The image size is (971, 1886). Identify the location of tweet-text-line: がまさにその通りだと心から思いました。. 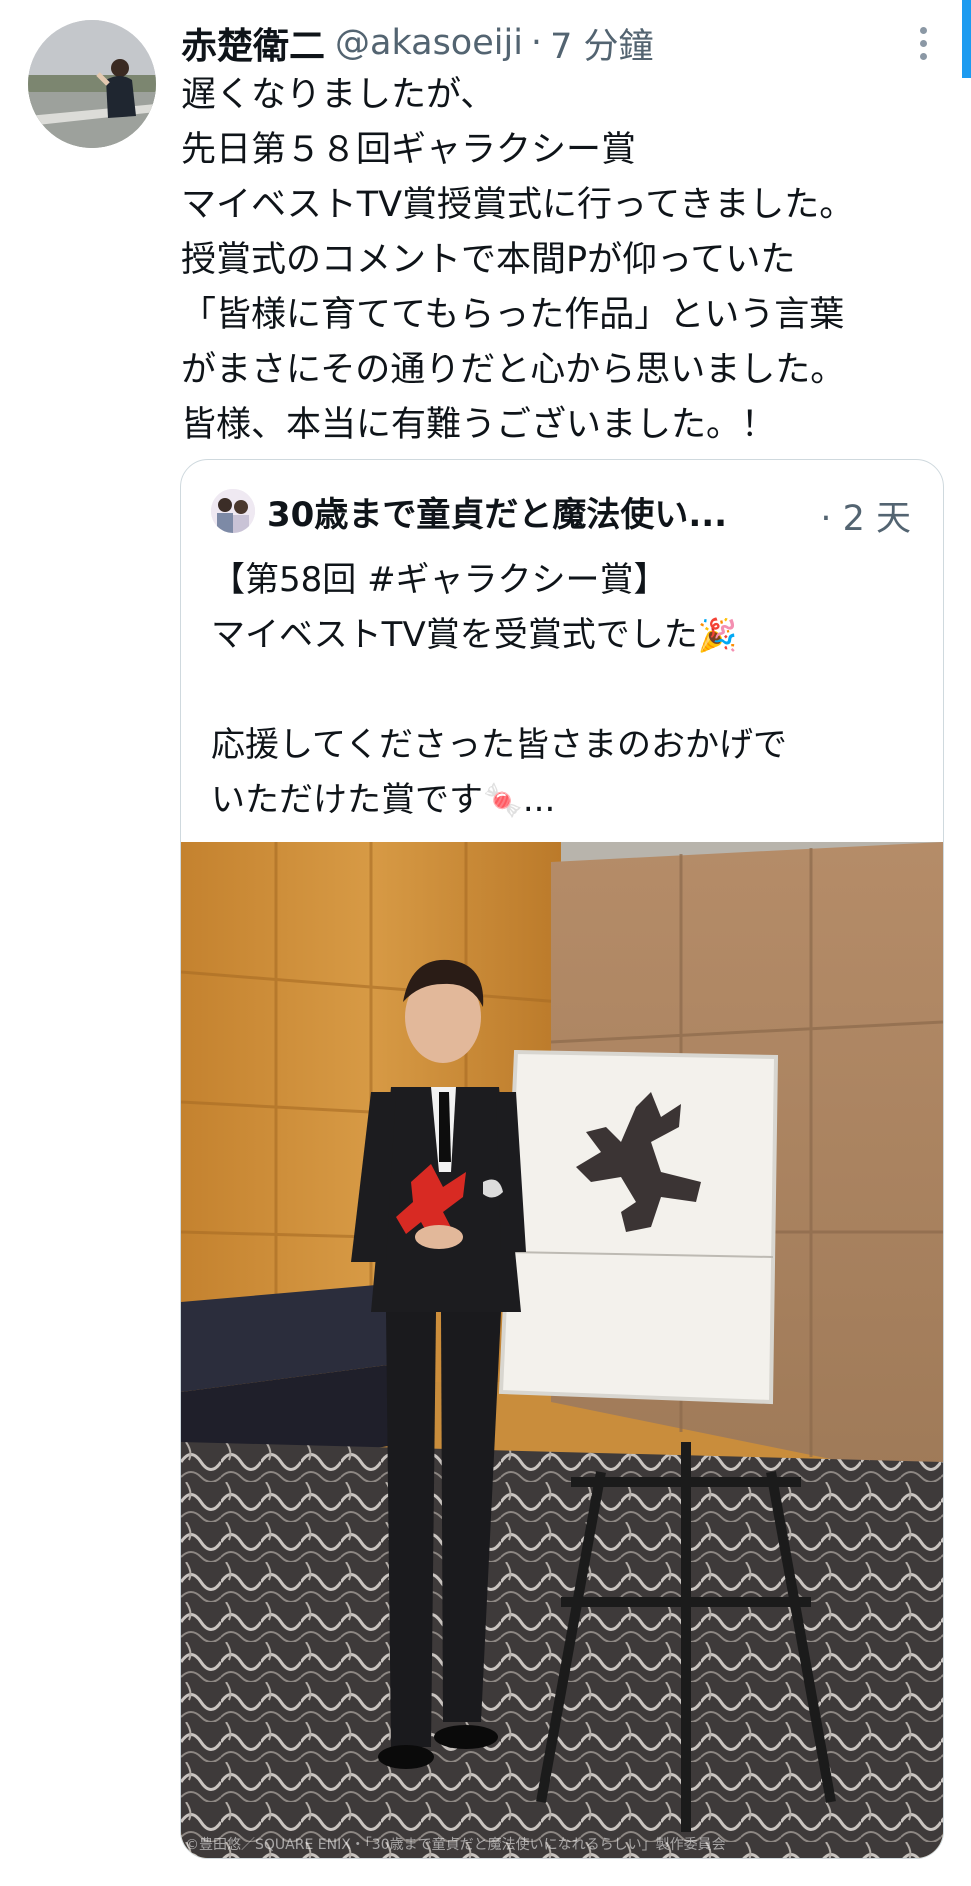
(513, 370).